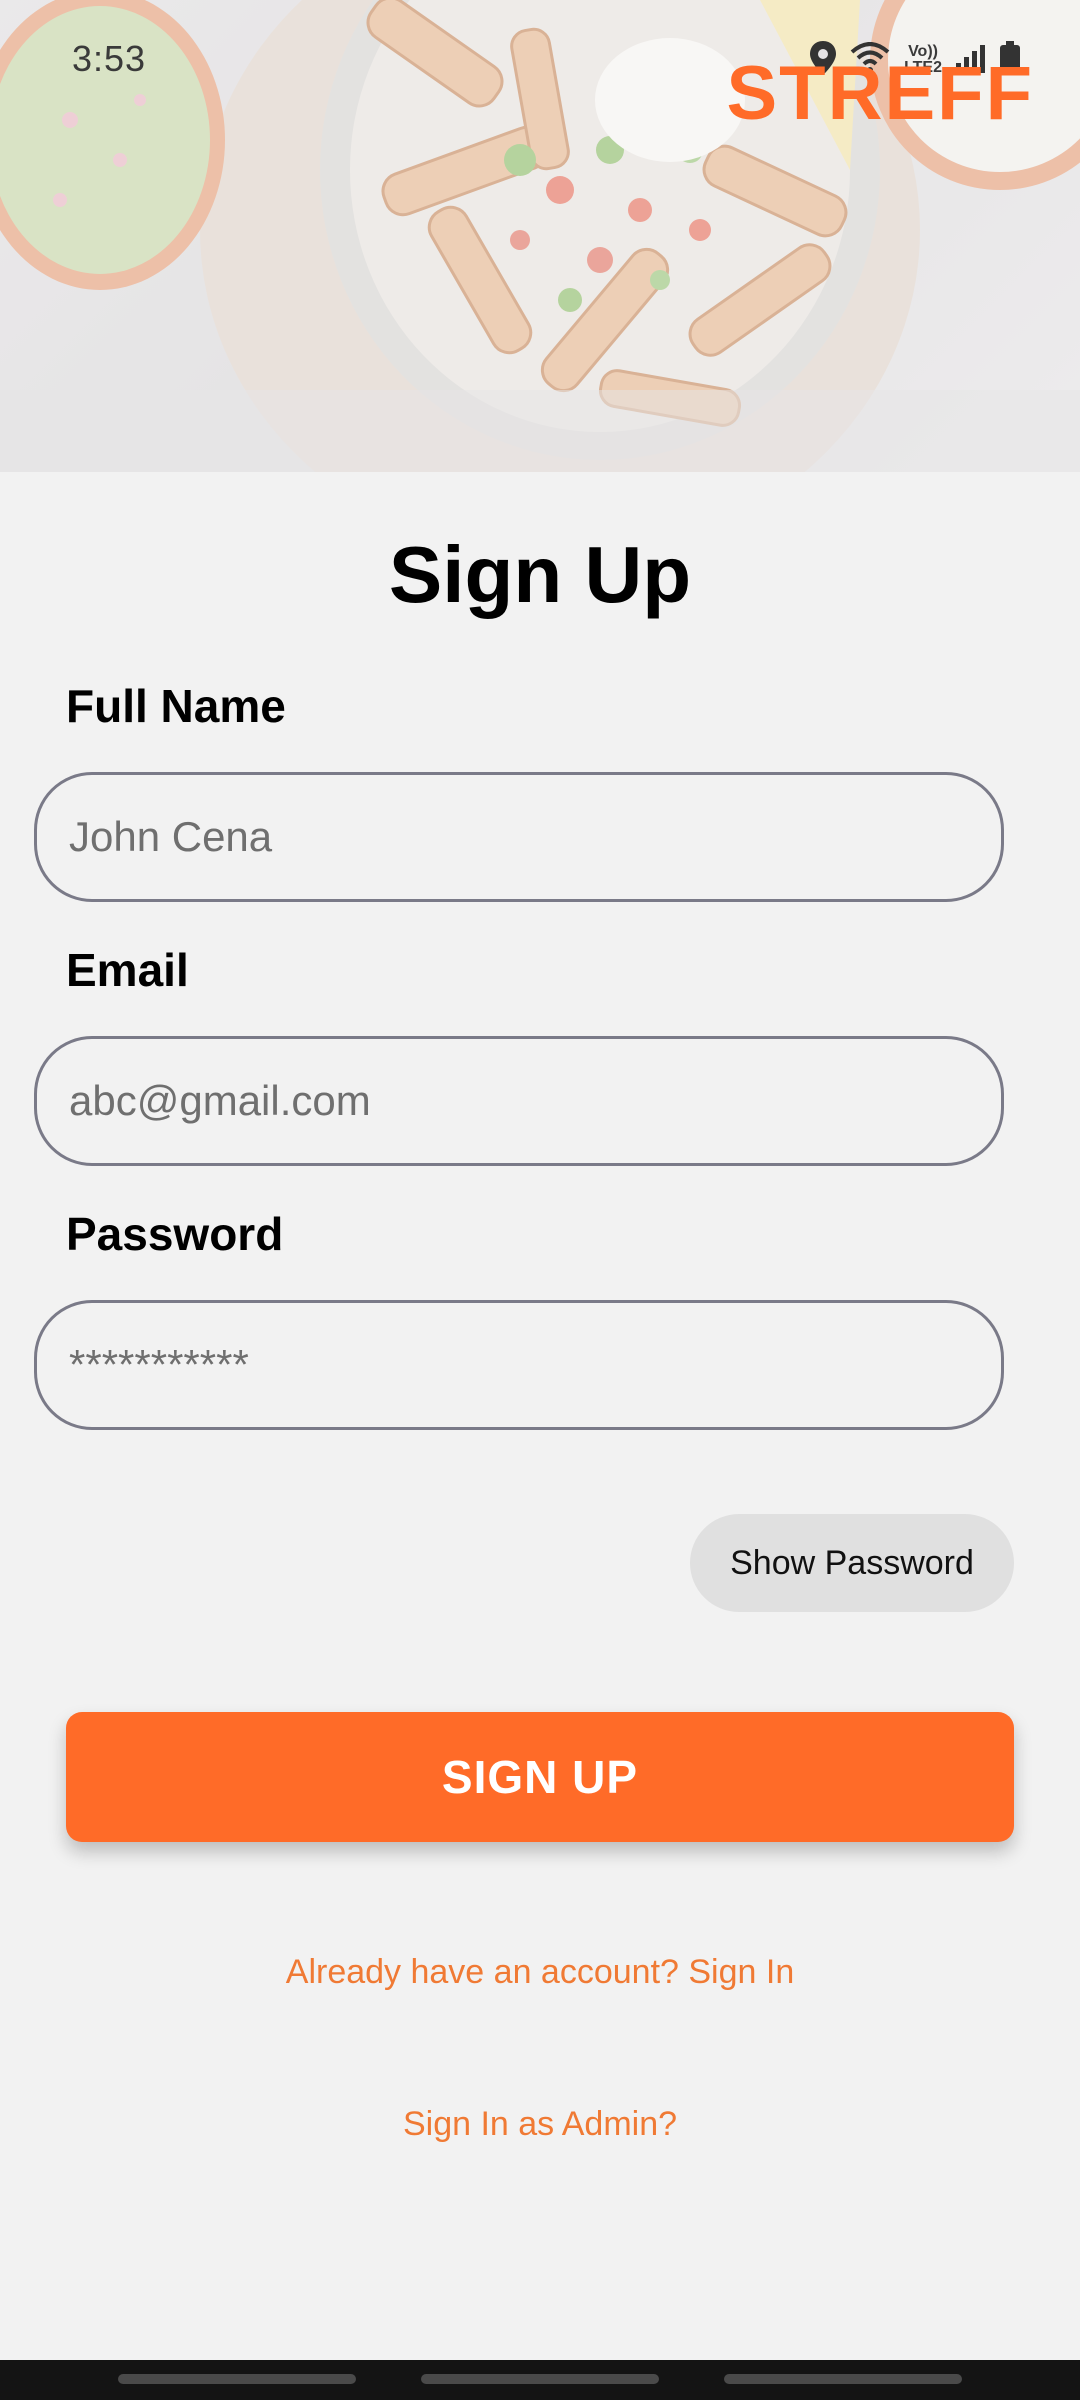  Describe the element at coordinates (519, 837) in the screenshot. I see `full-name-input` at that location.